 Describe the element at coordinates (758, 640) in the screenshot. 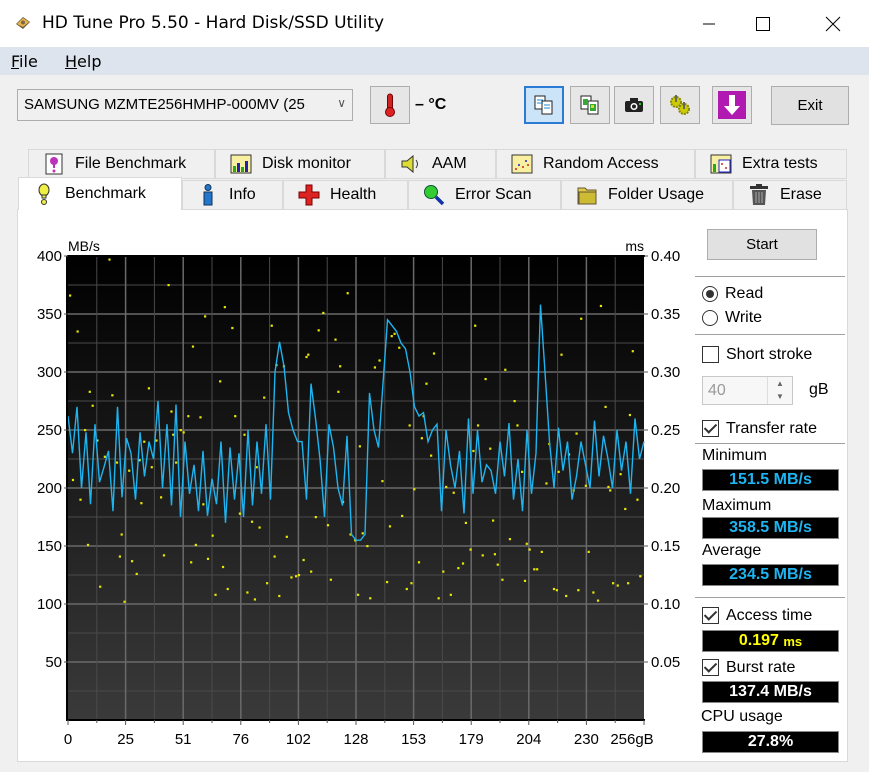

I see `access-time-number: 0.197` at that location.